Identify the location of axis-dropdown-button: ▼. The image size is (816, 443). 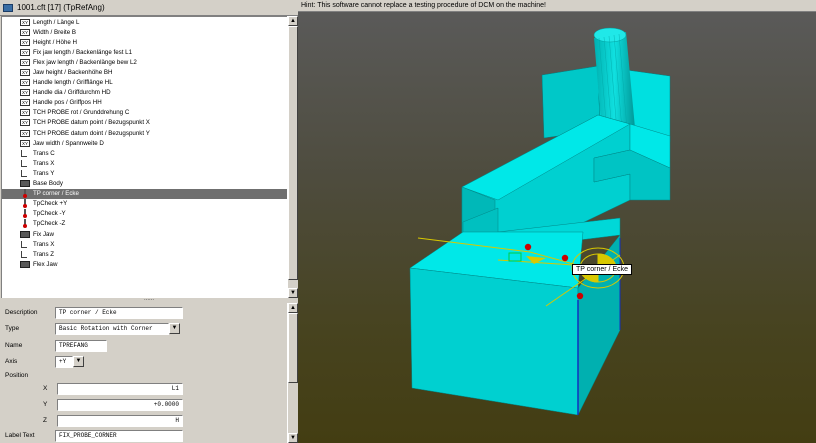
(78, 361).